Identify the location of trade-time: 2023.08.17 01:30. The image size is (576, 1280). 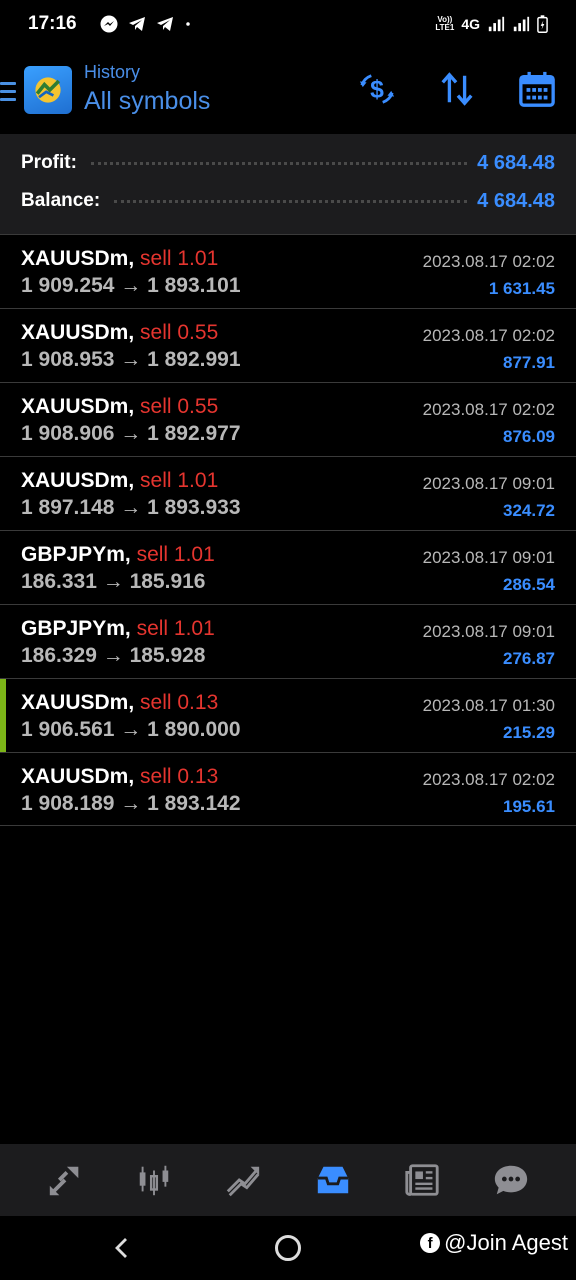
(488, 705).